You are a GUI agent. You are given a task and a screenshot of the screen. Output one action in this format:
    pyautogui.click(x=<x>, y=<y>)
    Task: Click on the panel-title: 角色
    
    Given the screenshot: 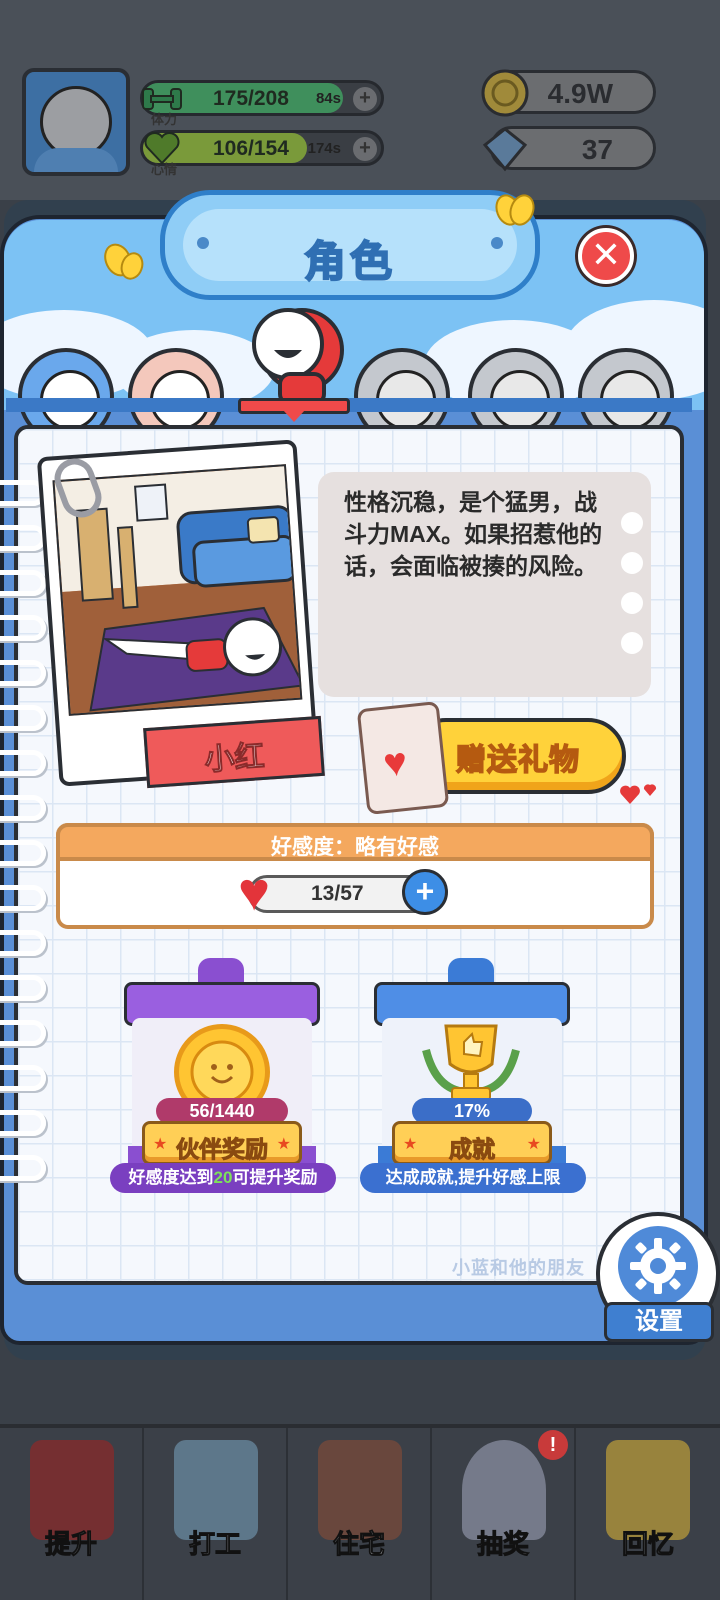 What is the action you would take?
    pyautogui.click(x=349, y=261)
    